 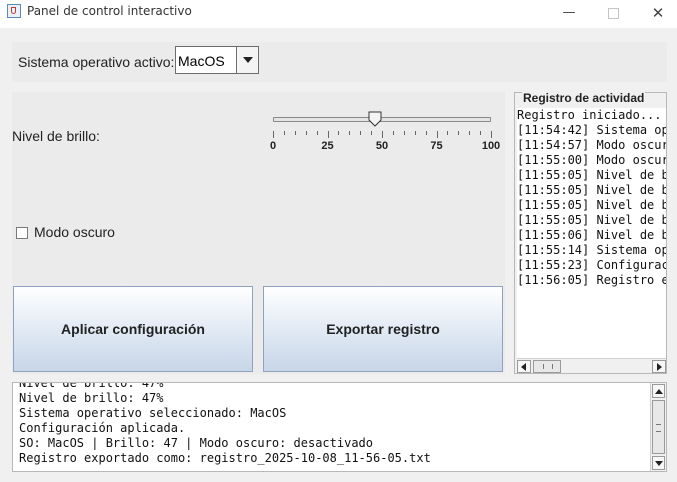 What do you see at coordinates (569, 13) in the screenshot?
I see `minimize-button: —` at bounding box center [569, 13].